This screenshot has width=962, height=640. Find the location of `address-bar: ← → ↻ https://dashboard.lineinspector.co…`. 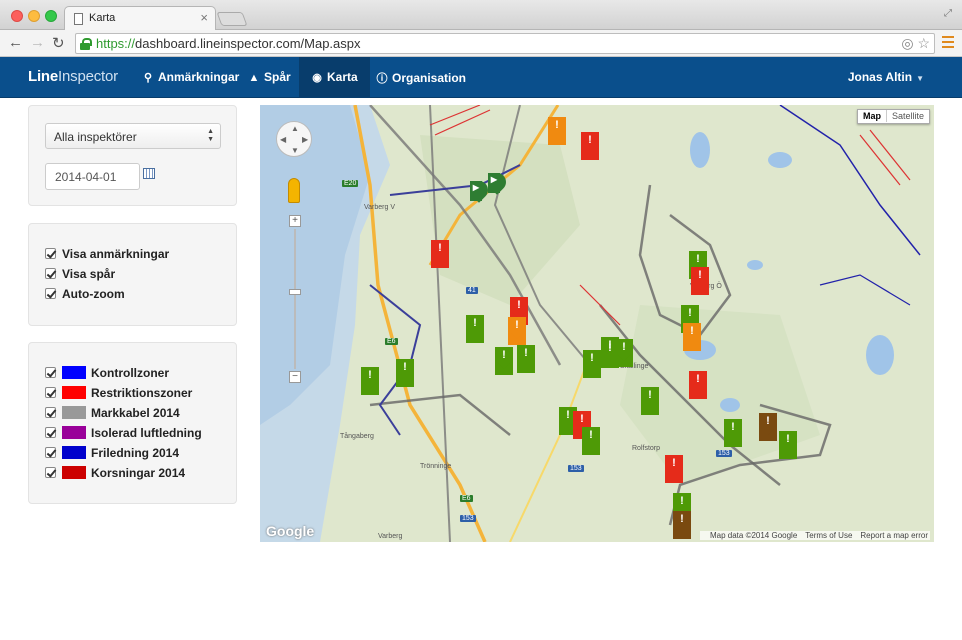

address-bar: ← → ↻ https://dashboard.lineinspector.co… is located at coordinates (481, 43).